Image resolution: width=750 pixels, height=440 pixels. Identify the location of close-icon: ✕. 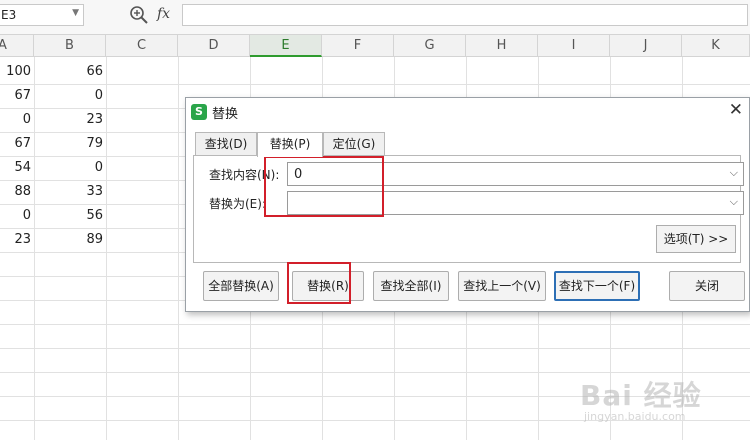
(736, 110).